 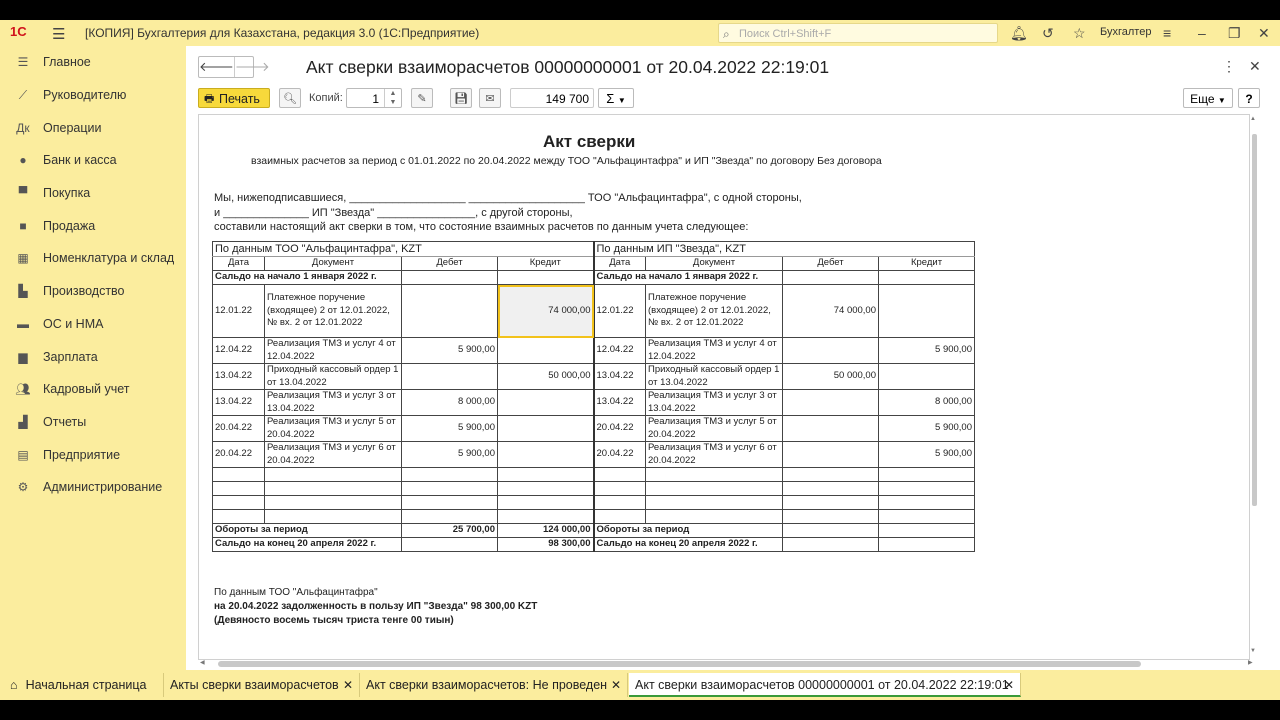 I want to click on sidebar-item-hr: 👥︎ Кадровый учет, so click(x=92, y=389).